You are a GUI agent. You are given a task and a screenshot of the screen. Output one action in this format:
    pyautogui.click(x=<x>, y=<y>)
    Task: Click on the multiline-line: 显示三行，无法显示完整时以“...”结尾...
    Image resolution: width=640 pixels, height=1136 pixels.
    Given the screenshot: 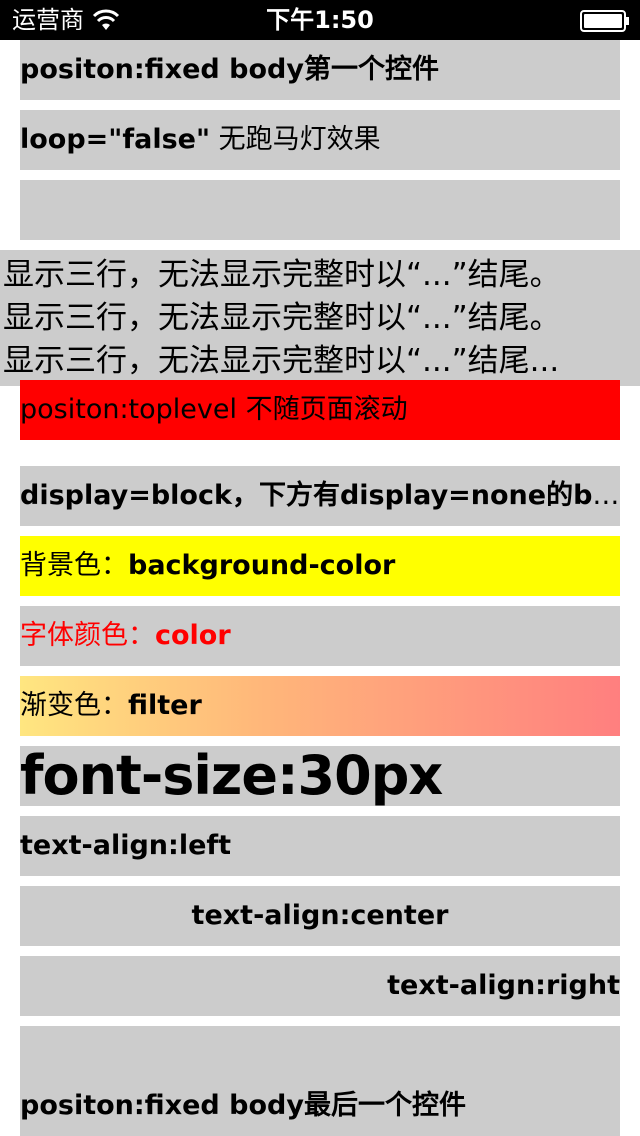 What is the action you would take?
    pyautogui.click(x=281, y=361)
    